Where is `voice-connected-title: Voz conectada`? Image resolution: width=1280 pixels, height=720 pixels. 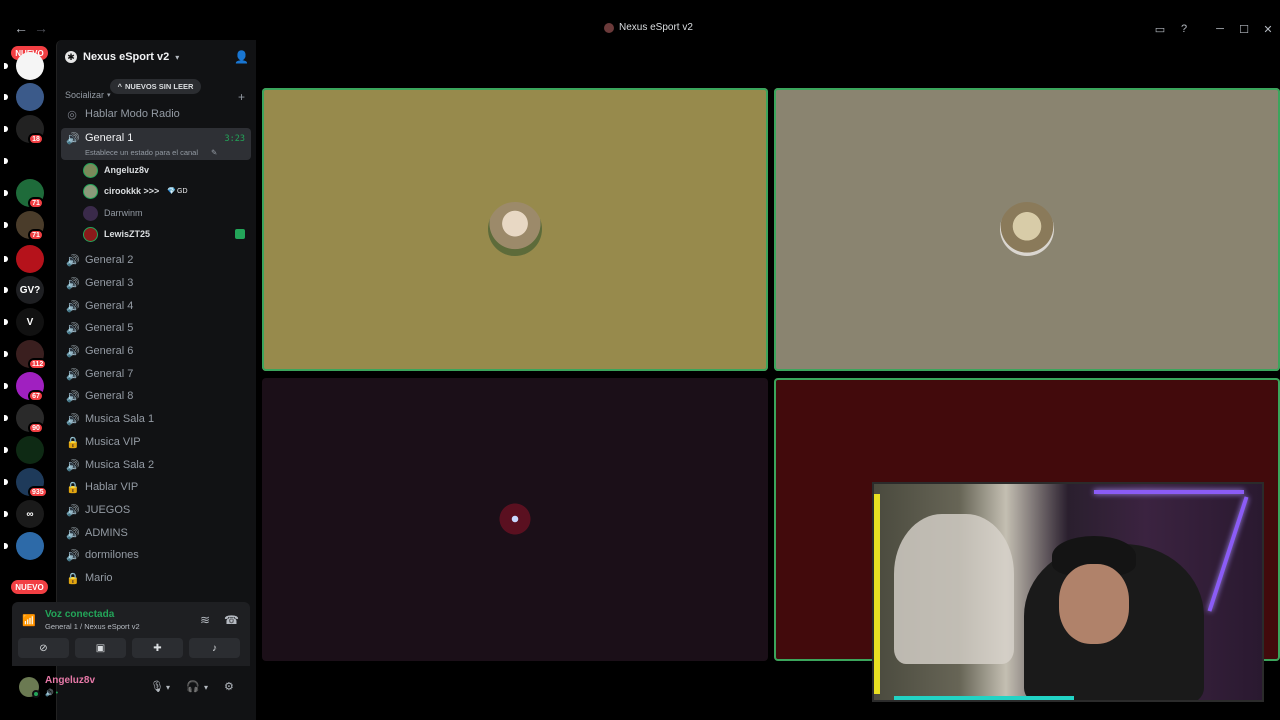 voice-connected-title: Voz conectada is located at coordinates (79, 614).